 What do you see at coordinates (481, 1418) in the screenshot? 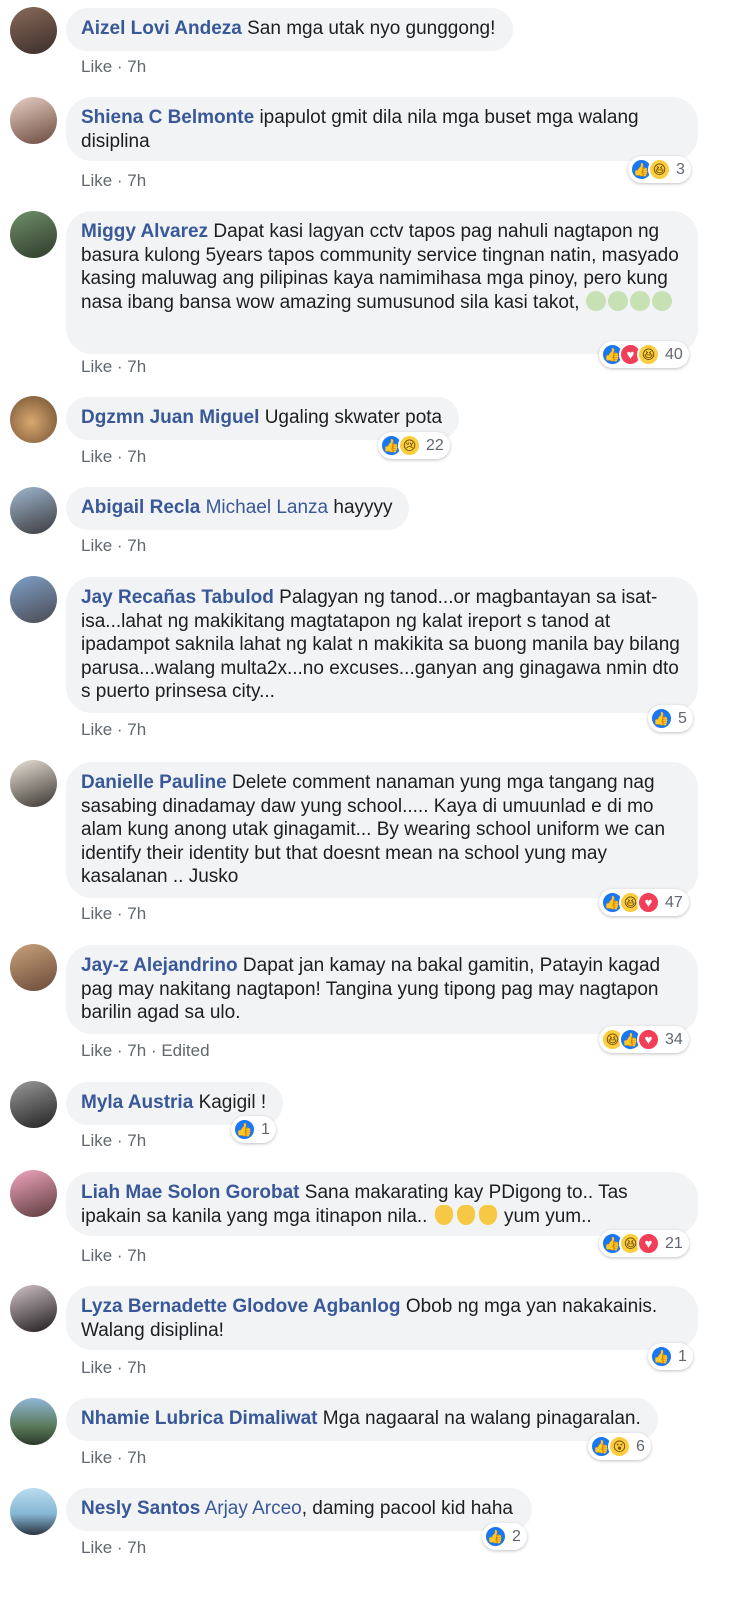
I see `comment-text: Mga nagaaral na walang pinagaralan.` at bounding box center [481, 1418].